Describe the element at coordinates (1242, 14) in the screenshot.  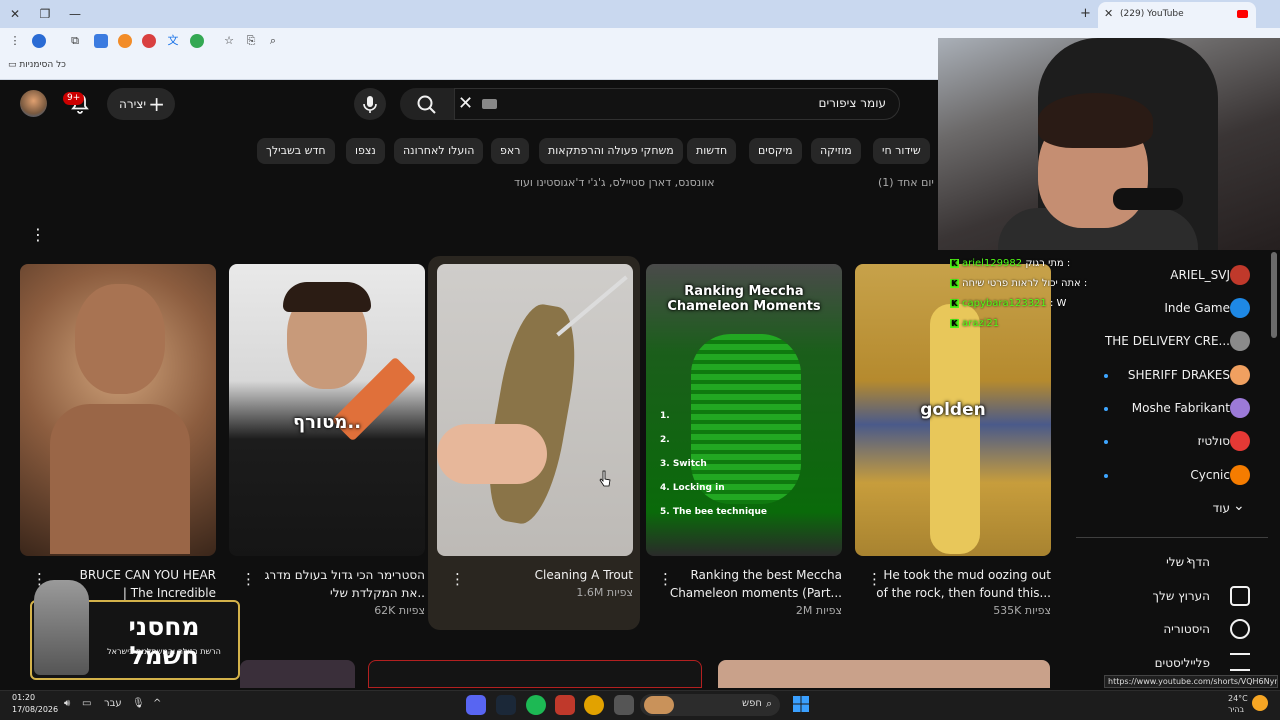
I see `youtube-favicon-icon` at that location.